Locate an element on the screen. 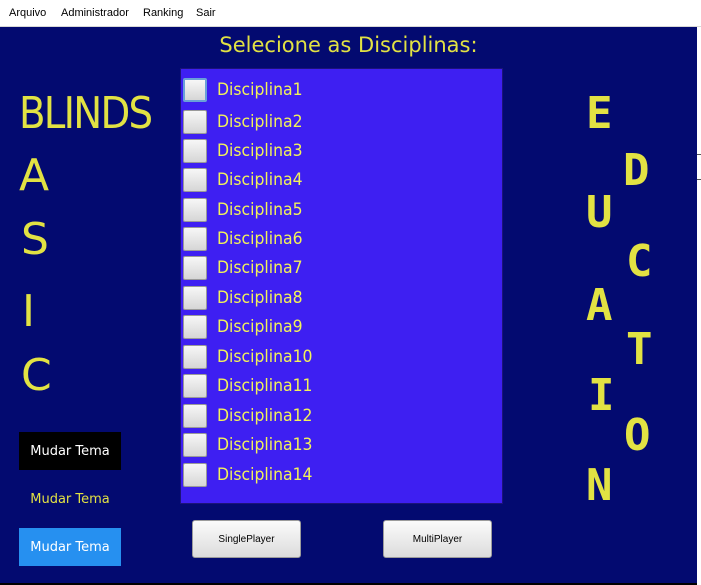 The image size is (701, 585). discipline-row: Disciplina1 is located at coordinates (246, 90).